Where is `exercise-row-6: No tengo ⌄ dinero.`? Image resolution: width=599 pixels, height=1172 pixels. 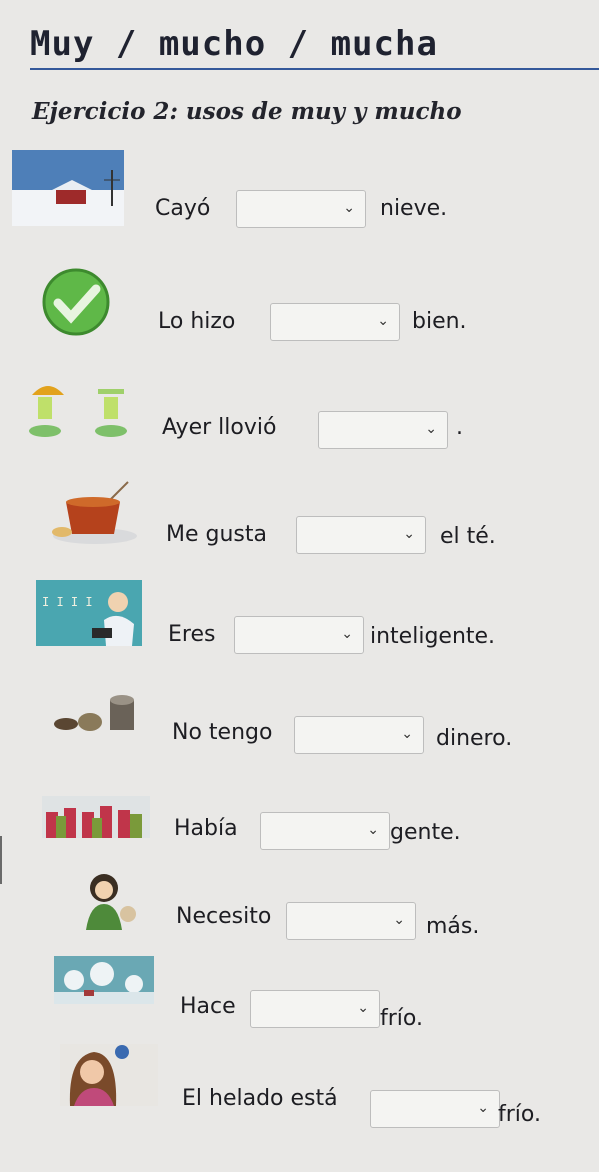
exercise-row-6: No tengo ⌄ dinero. is located at coordinates (299, 740).